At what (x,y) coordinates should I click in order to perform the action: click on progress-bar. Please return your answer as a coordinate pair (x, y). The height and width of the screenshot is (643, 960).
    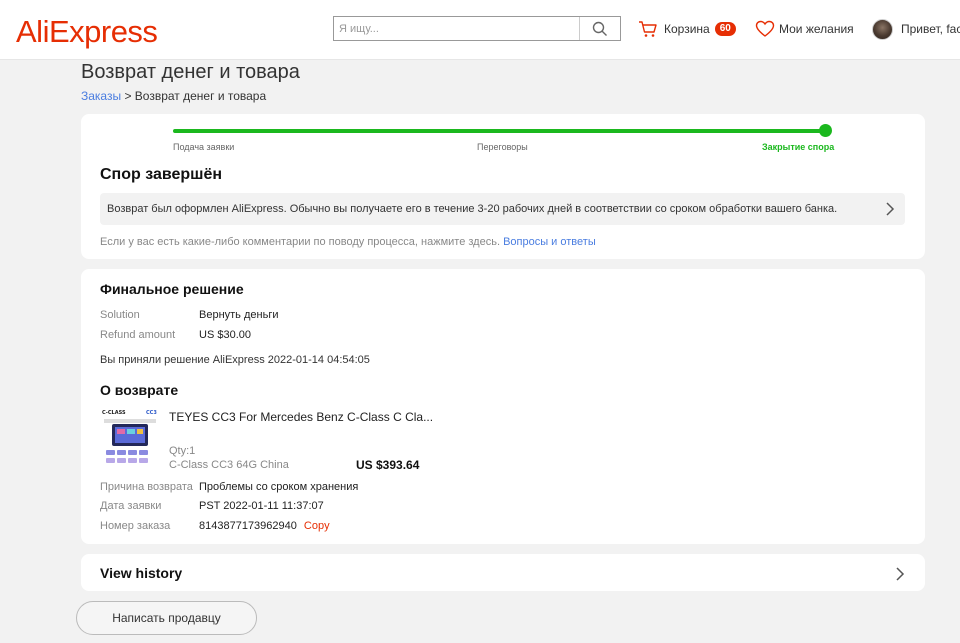
    Looking at the image, I should click on (499, 131).